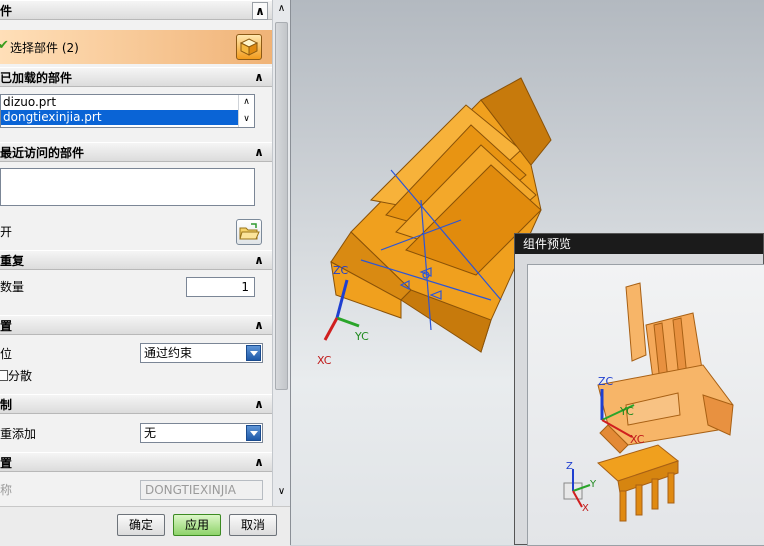  I want to click on preview-axis-label-x: XC, so click(637, 439).